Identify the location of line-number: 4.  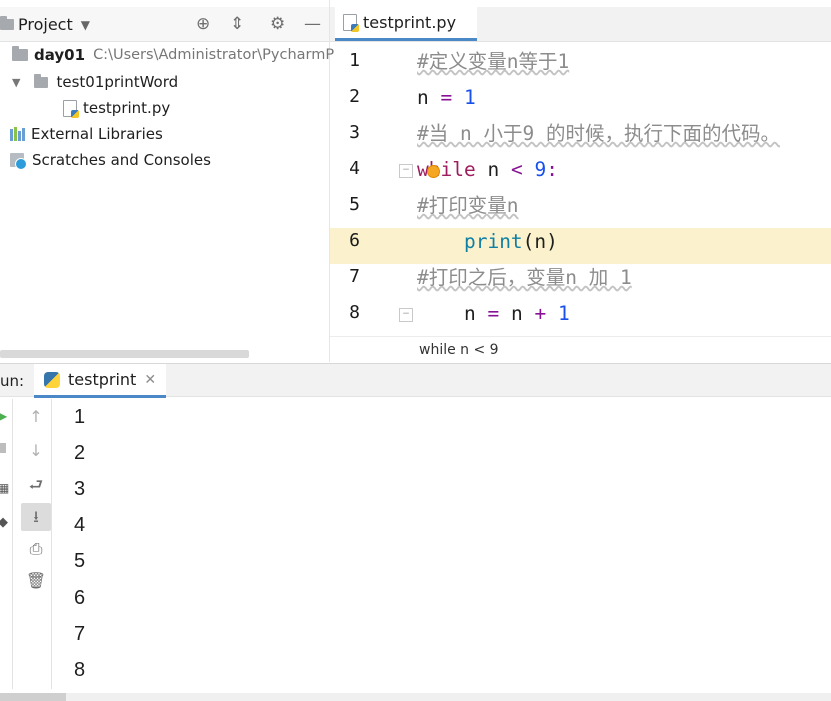
(354, 168).